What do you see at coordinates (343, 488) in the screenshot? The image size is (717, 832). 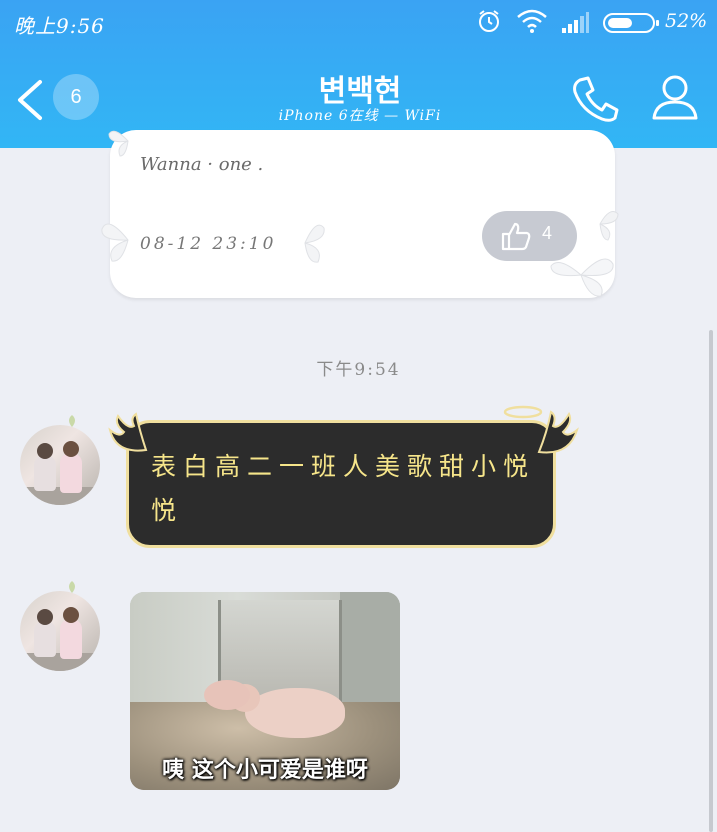 I see `message-text: 表白高二一班人美歌甜小悦悦` at bounding box center [343, 488].